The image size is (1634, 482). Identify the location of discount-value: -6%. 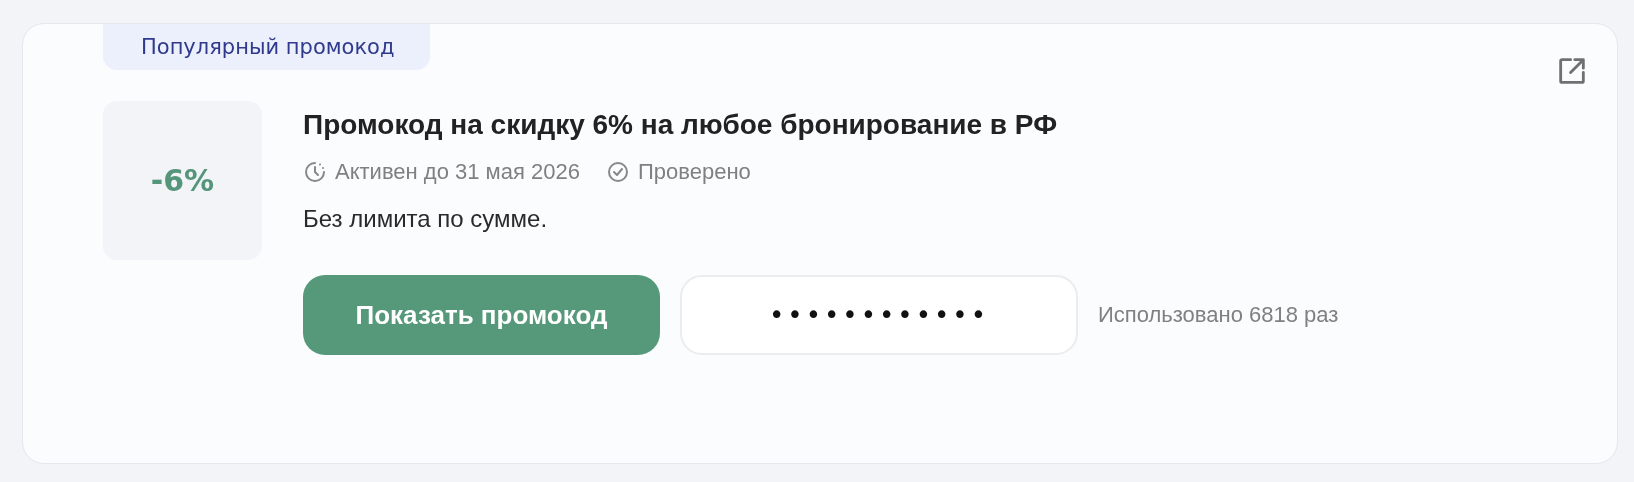
(182, 180).